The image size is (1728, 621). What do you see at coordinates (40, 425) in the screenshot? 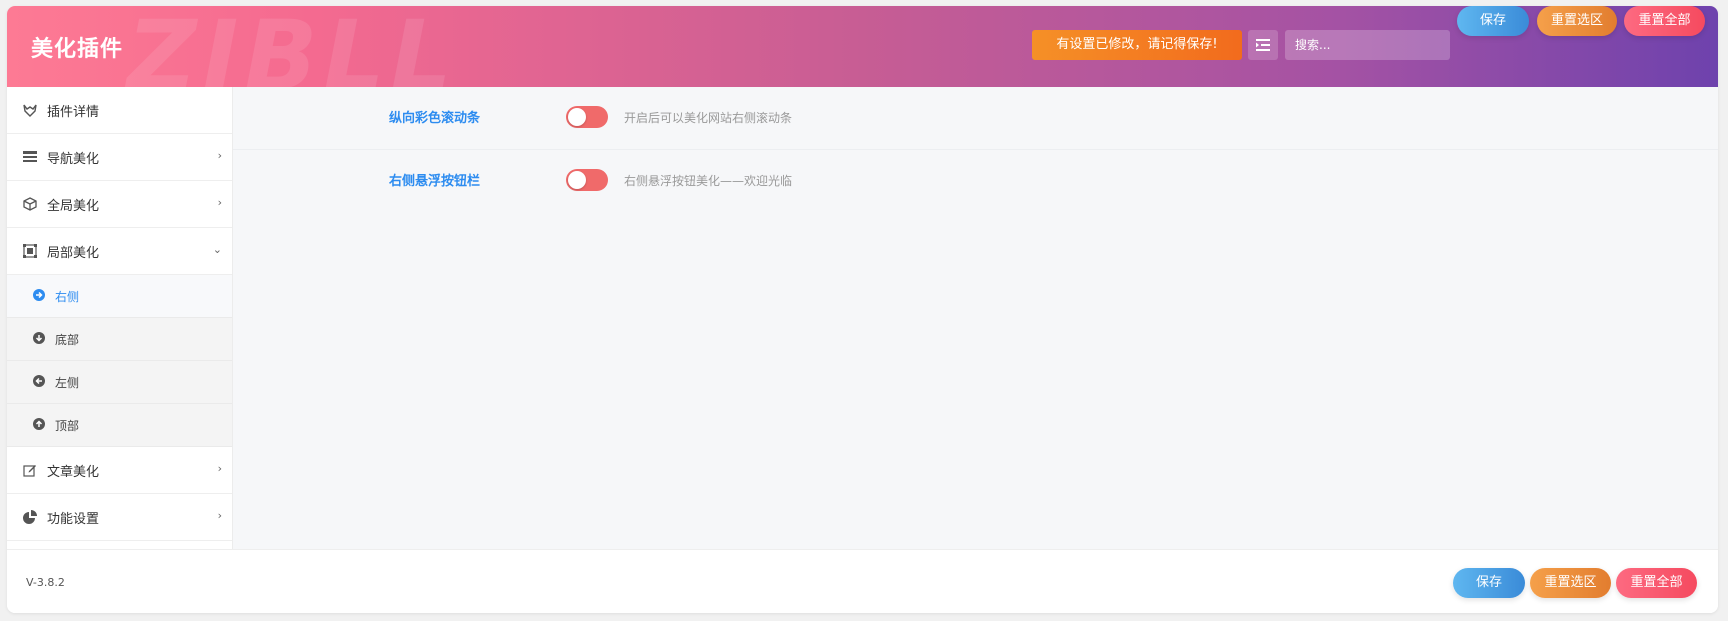
I see `arrow-circle-up-icon` at bounding box center [40, 425].